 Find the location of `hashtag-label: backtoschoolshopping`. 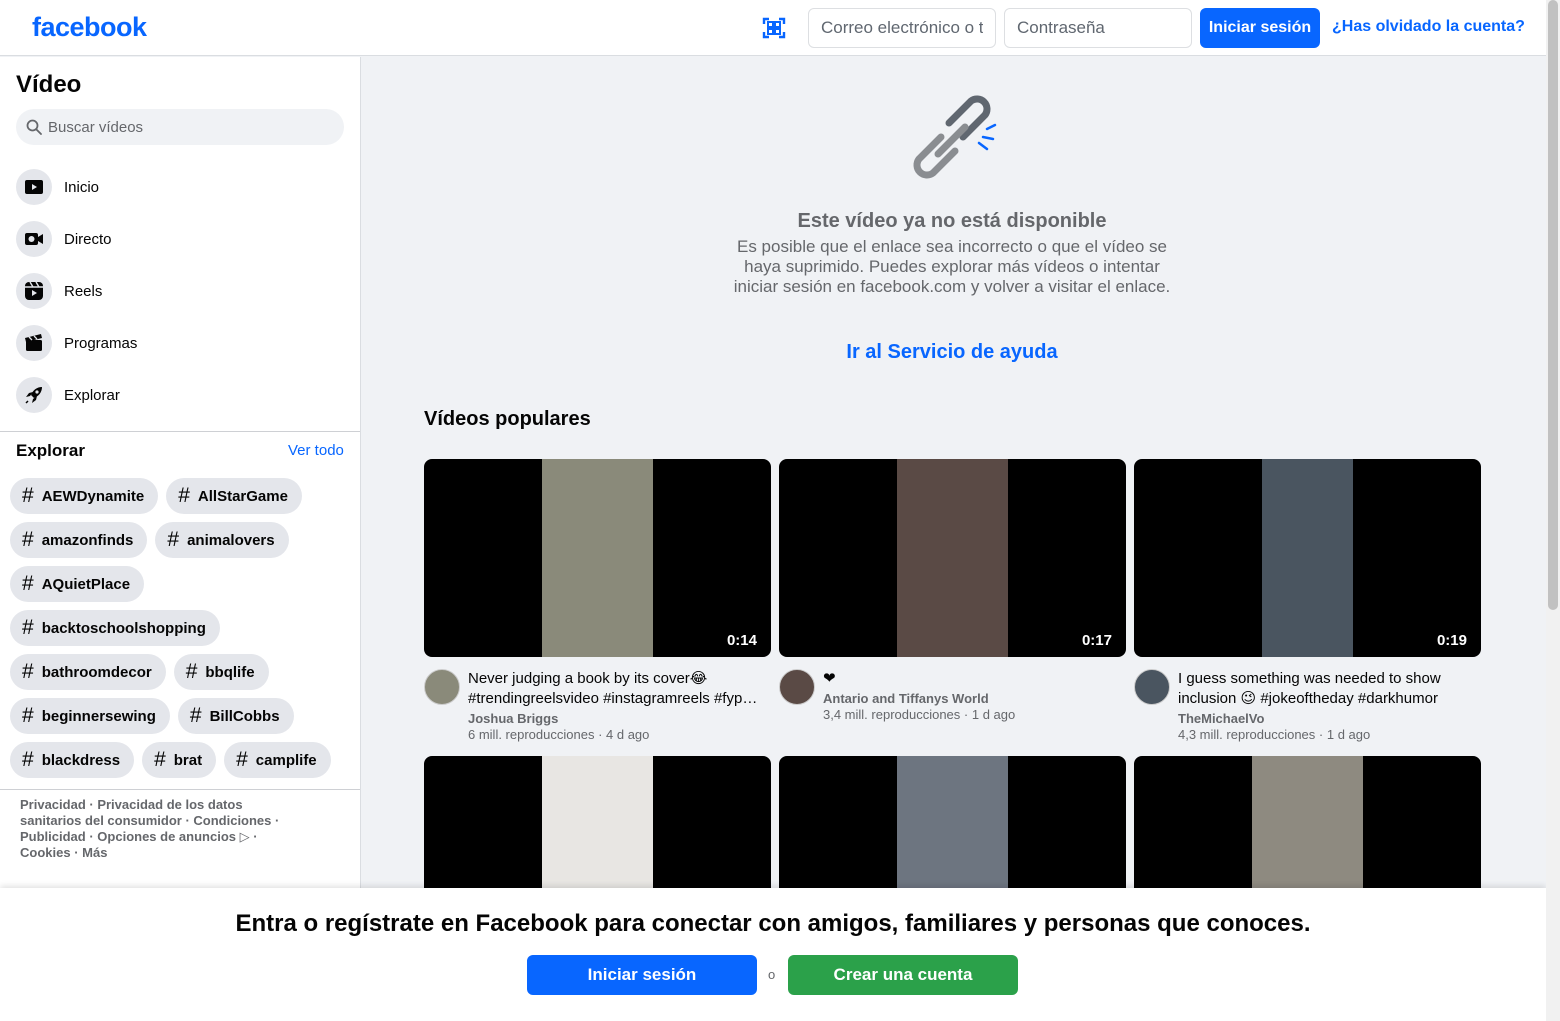

hashtag-label: backtoschoolshopping is located at coordinates (123, 628).